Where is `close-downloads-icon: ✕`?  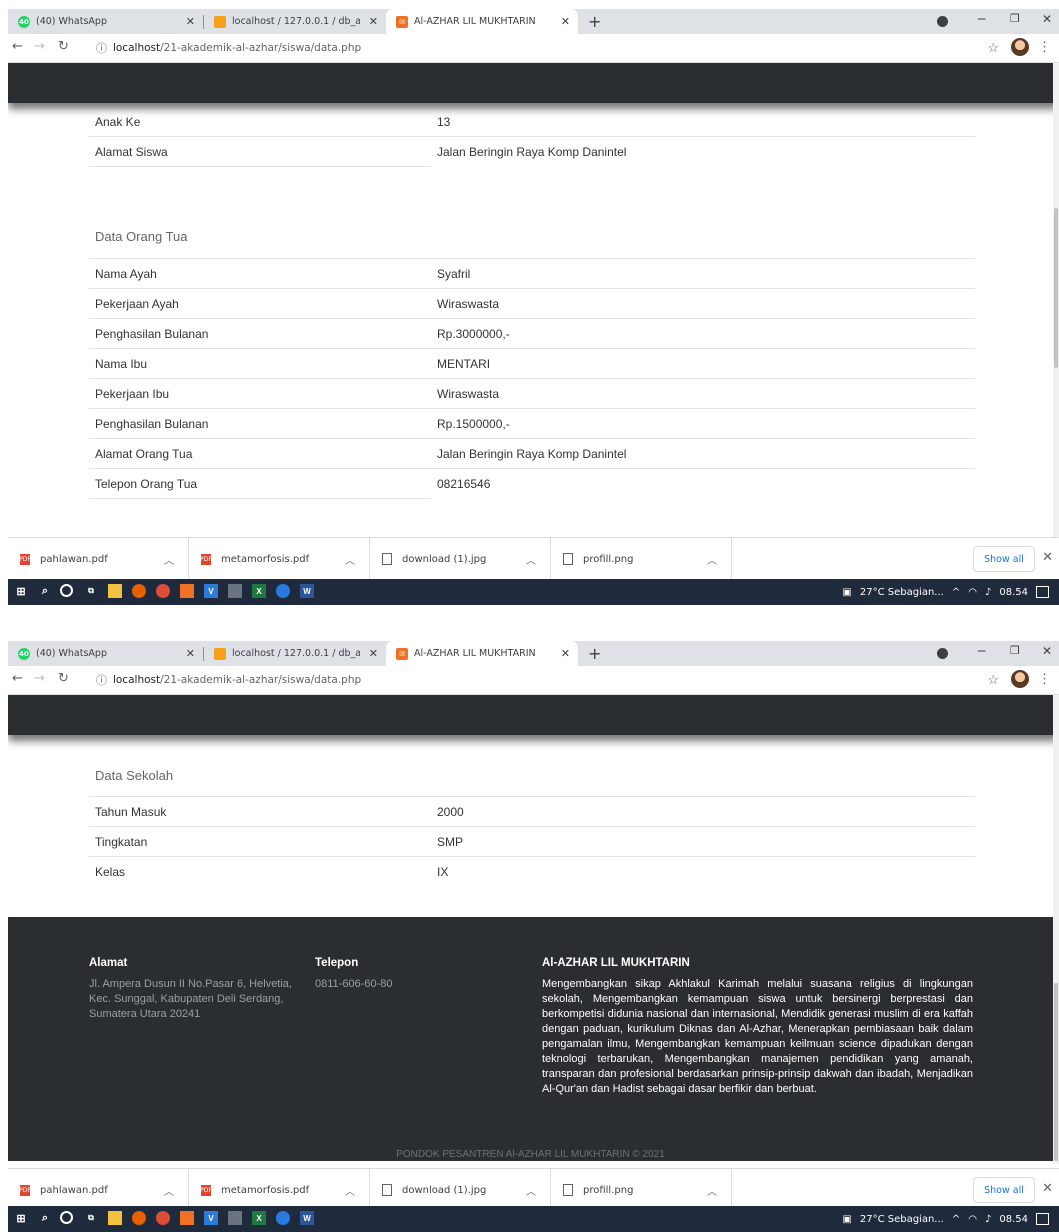 close-downloads-icon: ✕ is located at coordinates (1047, 557).